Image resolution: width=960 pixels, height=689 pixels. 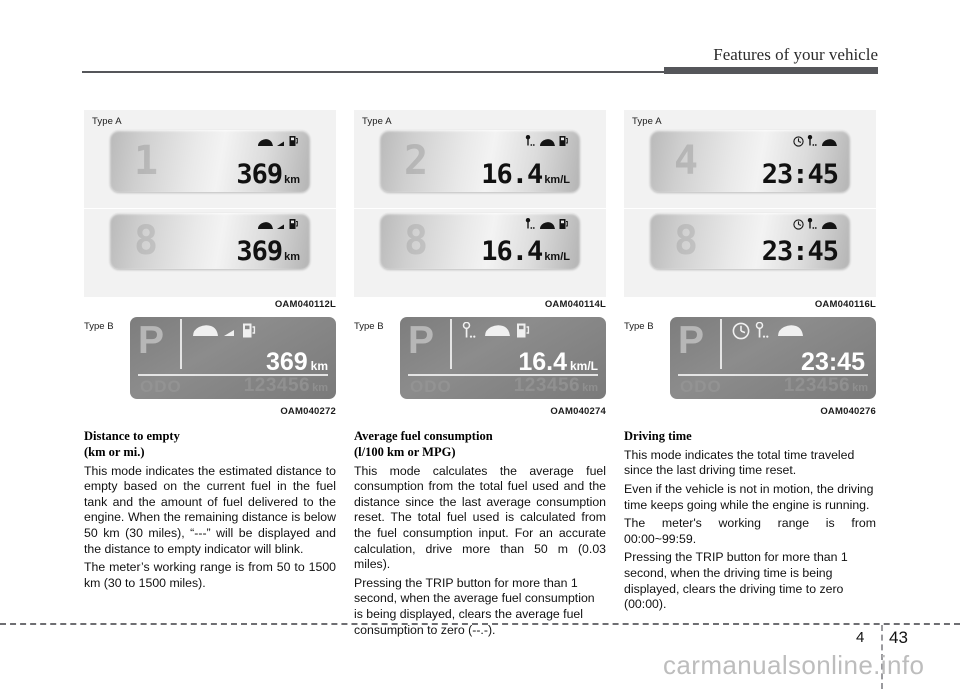 I want to click on lcd-b-value-group: 23:45, so click(x=834, y=362).